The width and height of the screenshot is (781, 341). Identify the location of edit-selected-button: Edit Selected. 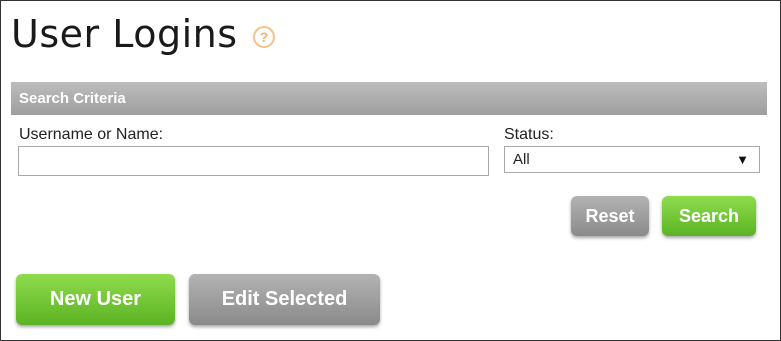
(284, 299).